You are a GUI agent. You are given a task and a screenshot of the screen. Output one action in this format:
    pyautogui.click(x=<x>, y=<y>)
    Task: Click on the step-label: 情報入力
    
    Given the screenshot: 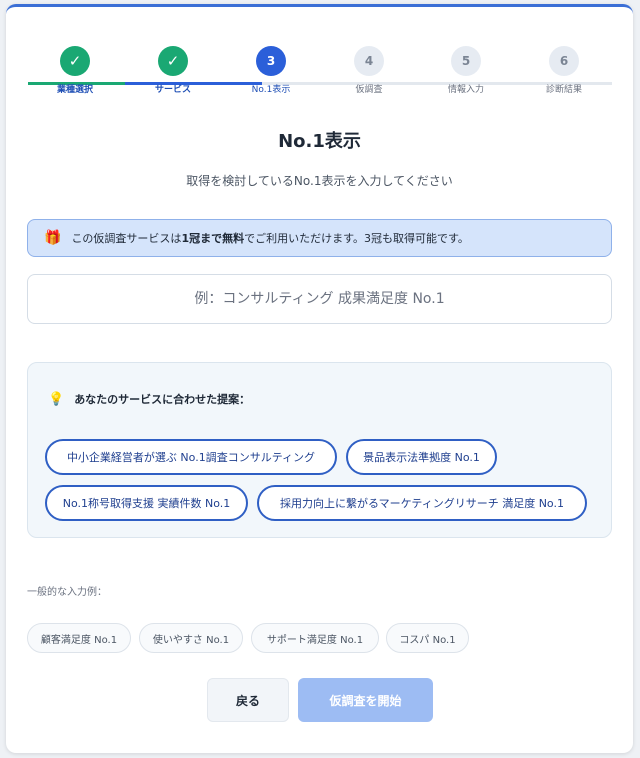 What is the action you would take?
    pyautogui.click(x=465, y=90)
    